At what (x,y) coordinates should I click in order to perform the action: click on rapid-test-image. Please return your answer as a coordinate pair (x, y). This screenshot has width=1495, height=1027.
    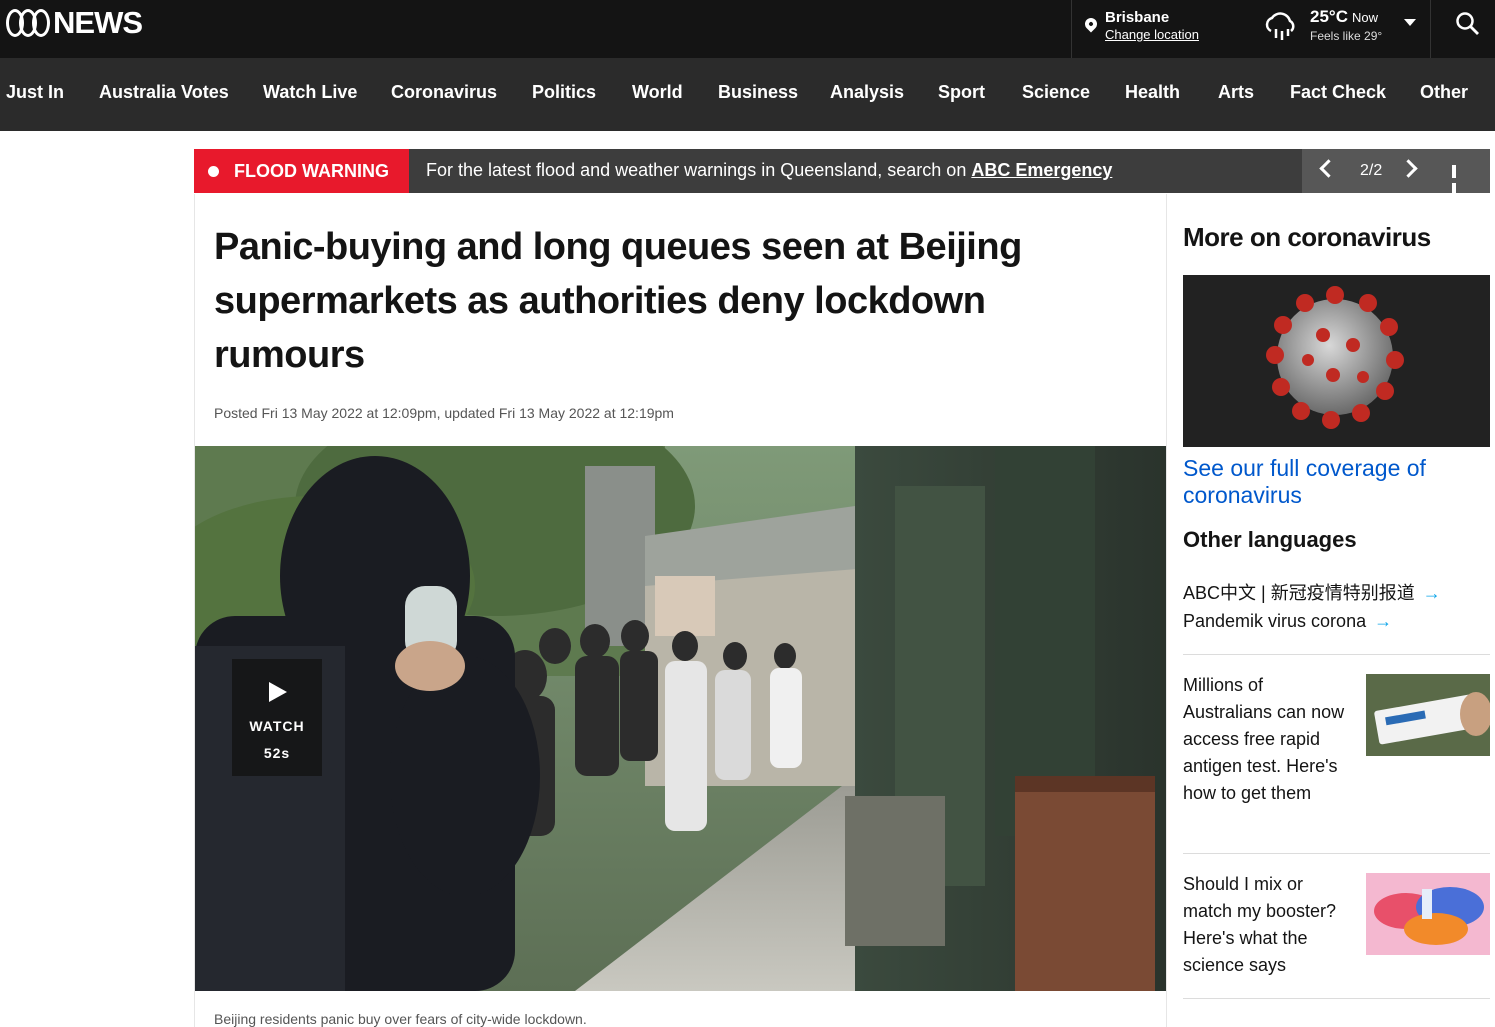
    Looking at the image, I should click on (1428, 715).